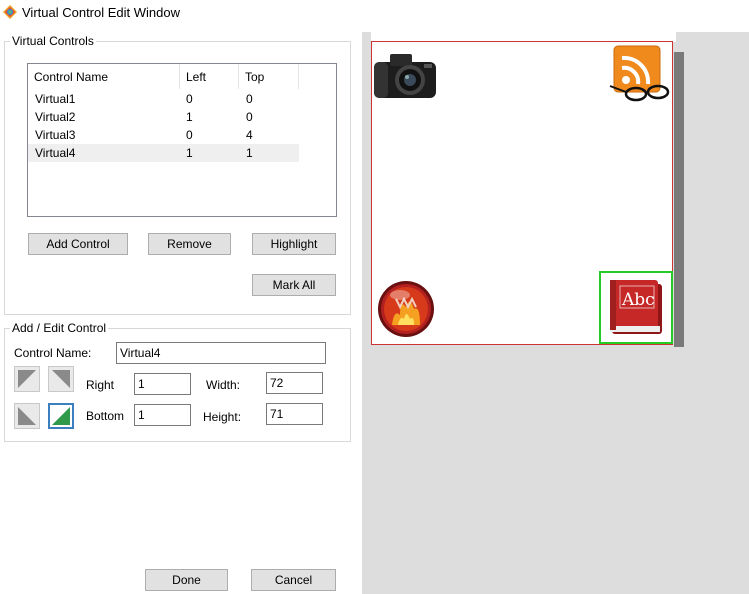 The height and width of the screenshot is (594, 749). What do you see at coordinates (53, 353) in the screenshot?
I see `control-name-label: Control Name:` at bounding box center [53, 353].